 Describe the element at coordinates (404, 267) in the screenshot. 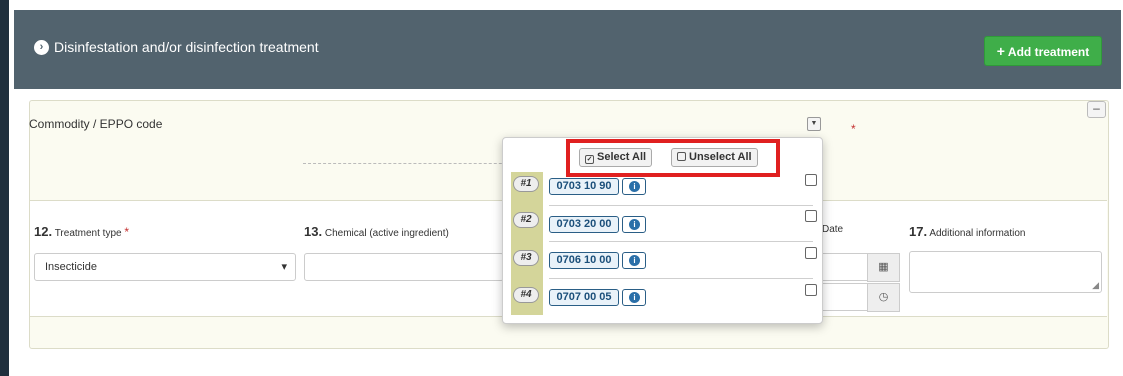

I see `chemical-input` at that location.